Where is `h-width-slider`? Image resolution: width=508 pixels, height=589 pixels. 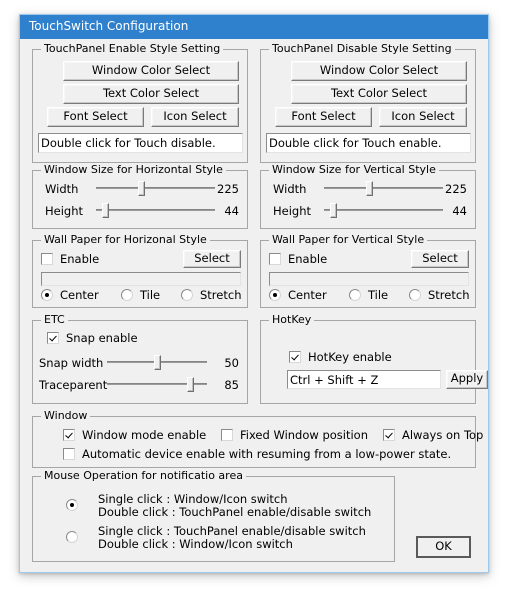 h-width-slider is located at coordinates (155, 188).